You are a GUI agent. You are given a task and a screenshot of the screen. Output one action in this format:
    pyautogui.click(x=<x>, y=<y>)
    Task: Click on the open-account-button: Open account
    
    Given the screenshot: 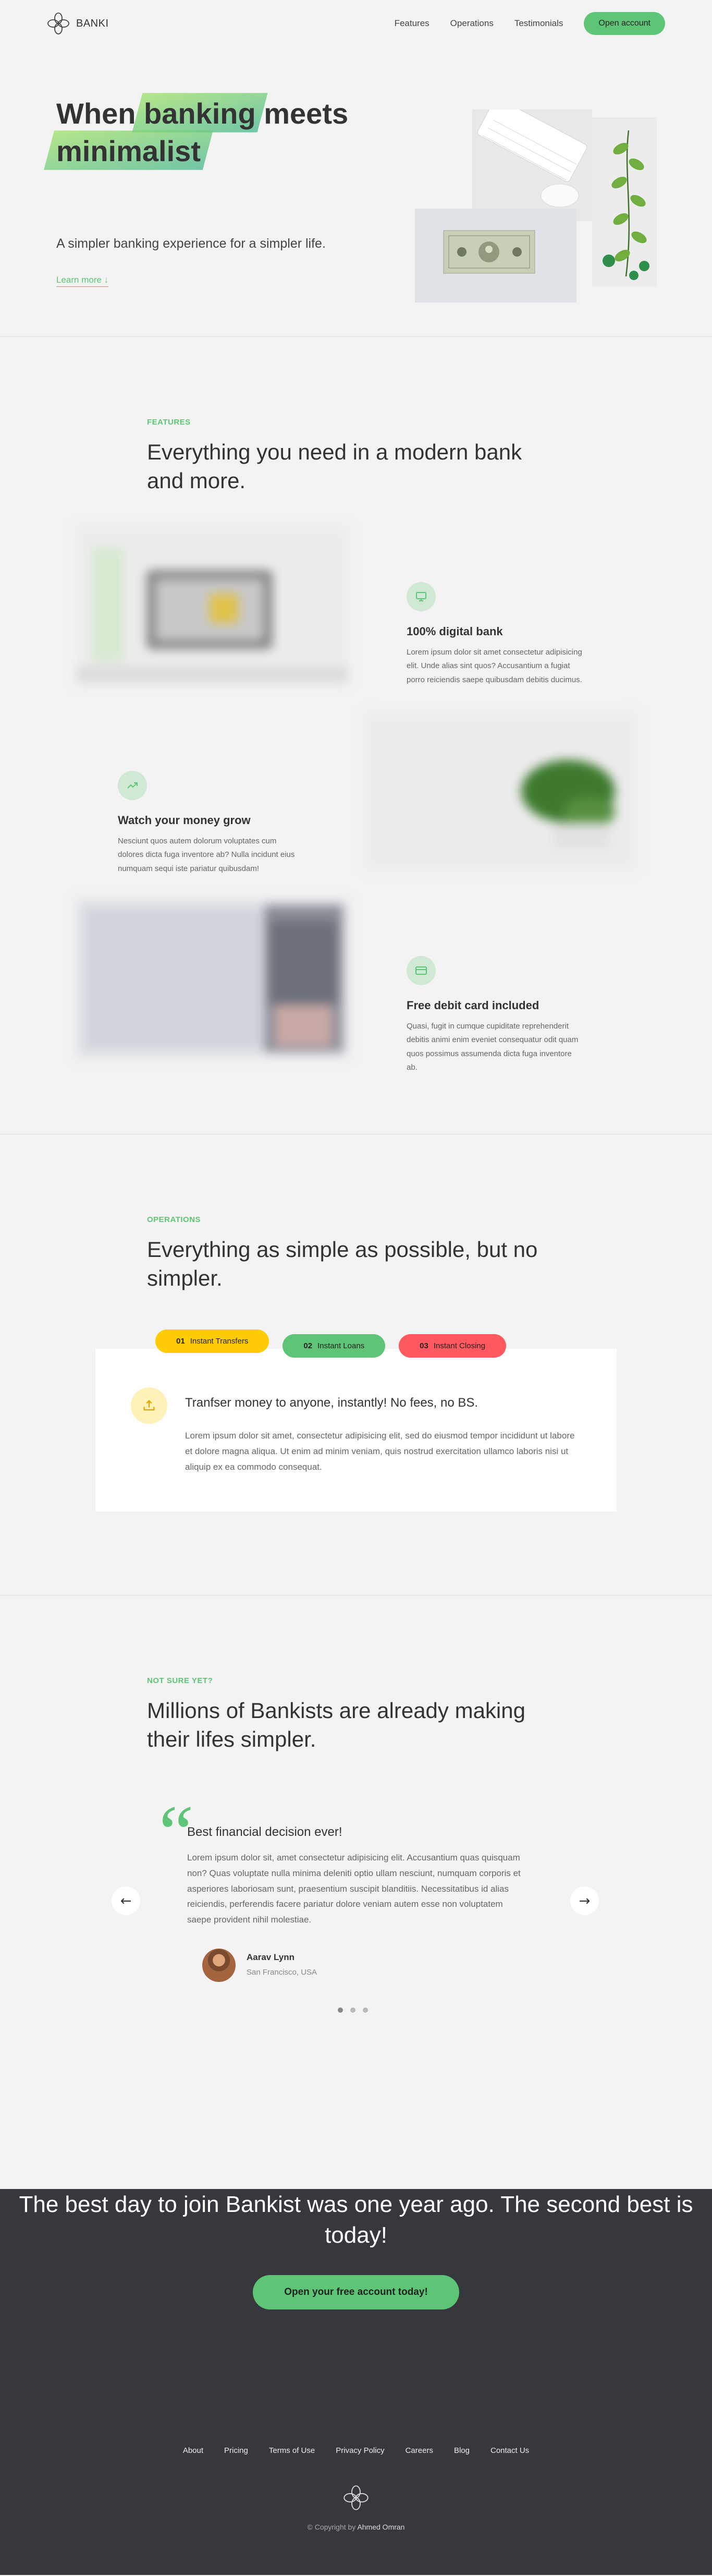 What is the action you would take?
    pyautogui.click(x=624, y=23)
    